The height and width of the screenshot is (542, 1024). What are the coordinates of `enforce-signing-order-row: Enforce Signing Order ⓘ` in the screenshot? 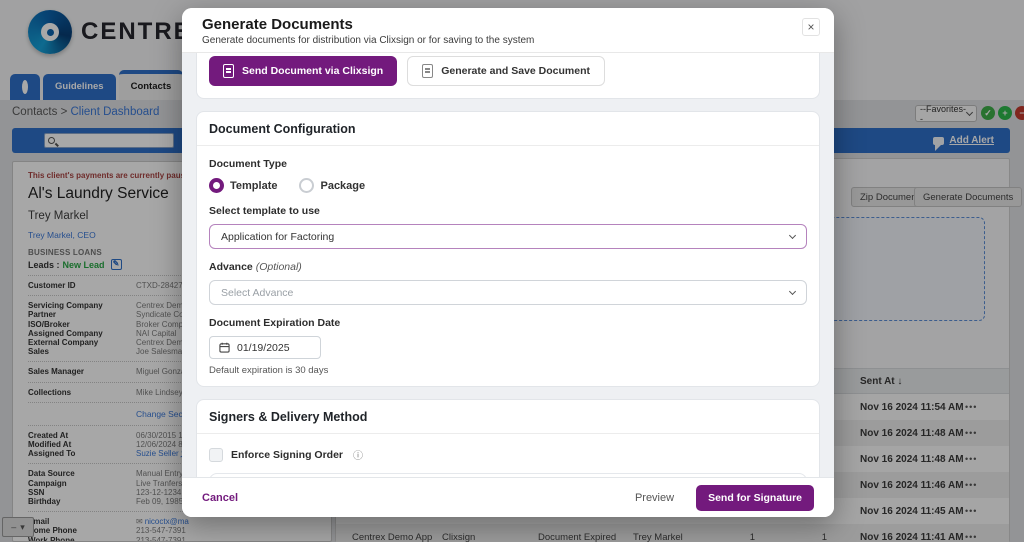 It's located at (508, 454).